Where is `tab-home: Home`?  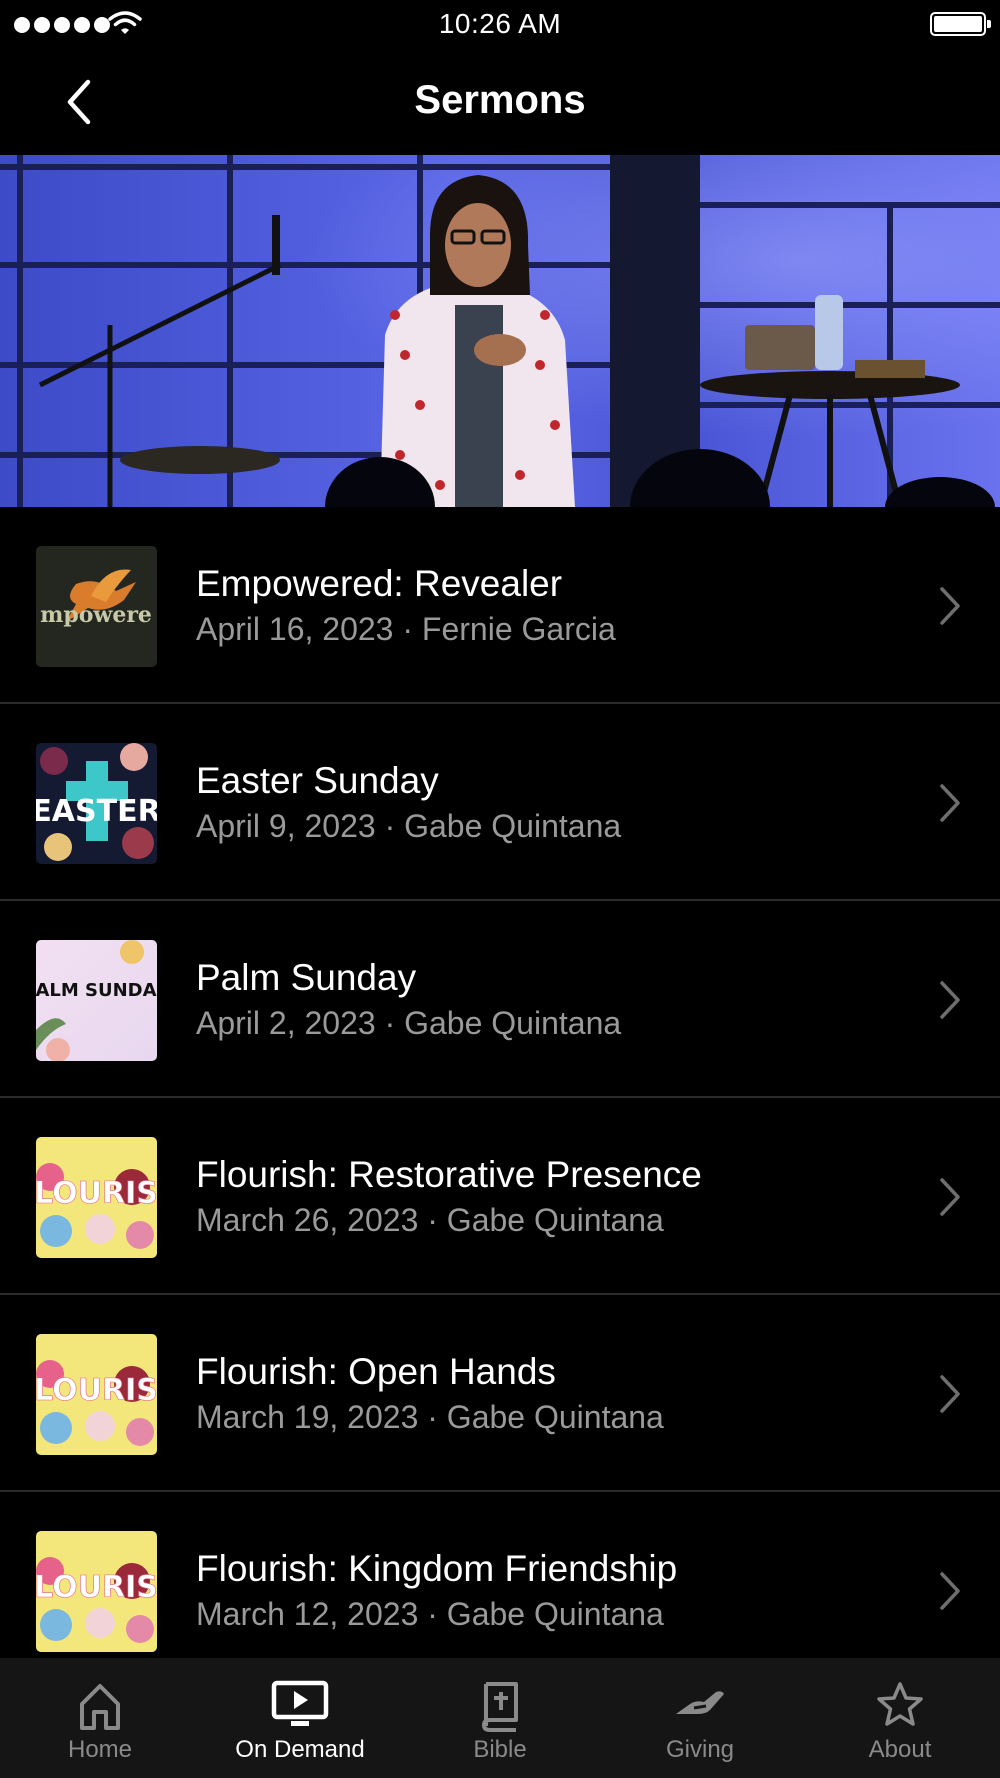 tab-home: Home is located at coordinates (100, 1718).